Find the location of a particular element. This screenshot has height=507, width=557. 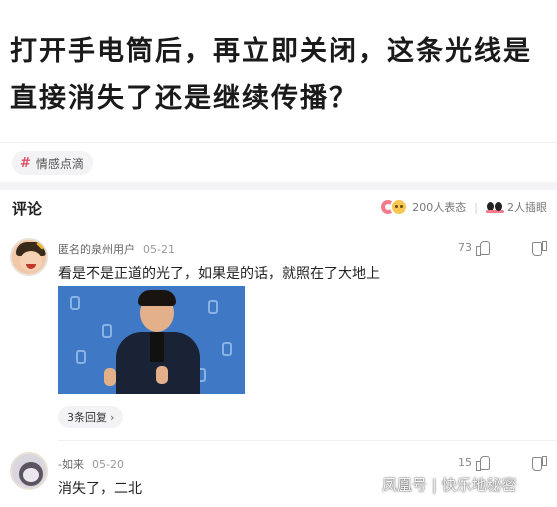

comments-title: 评论 is located at coordinates (27, 209).